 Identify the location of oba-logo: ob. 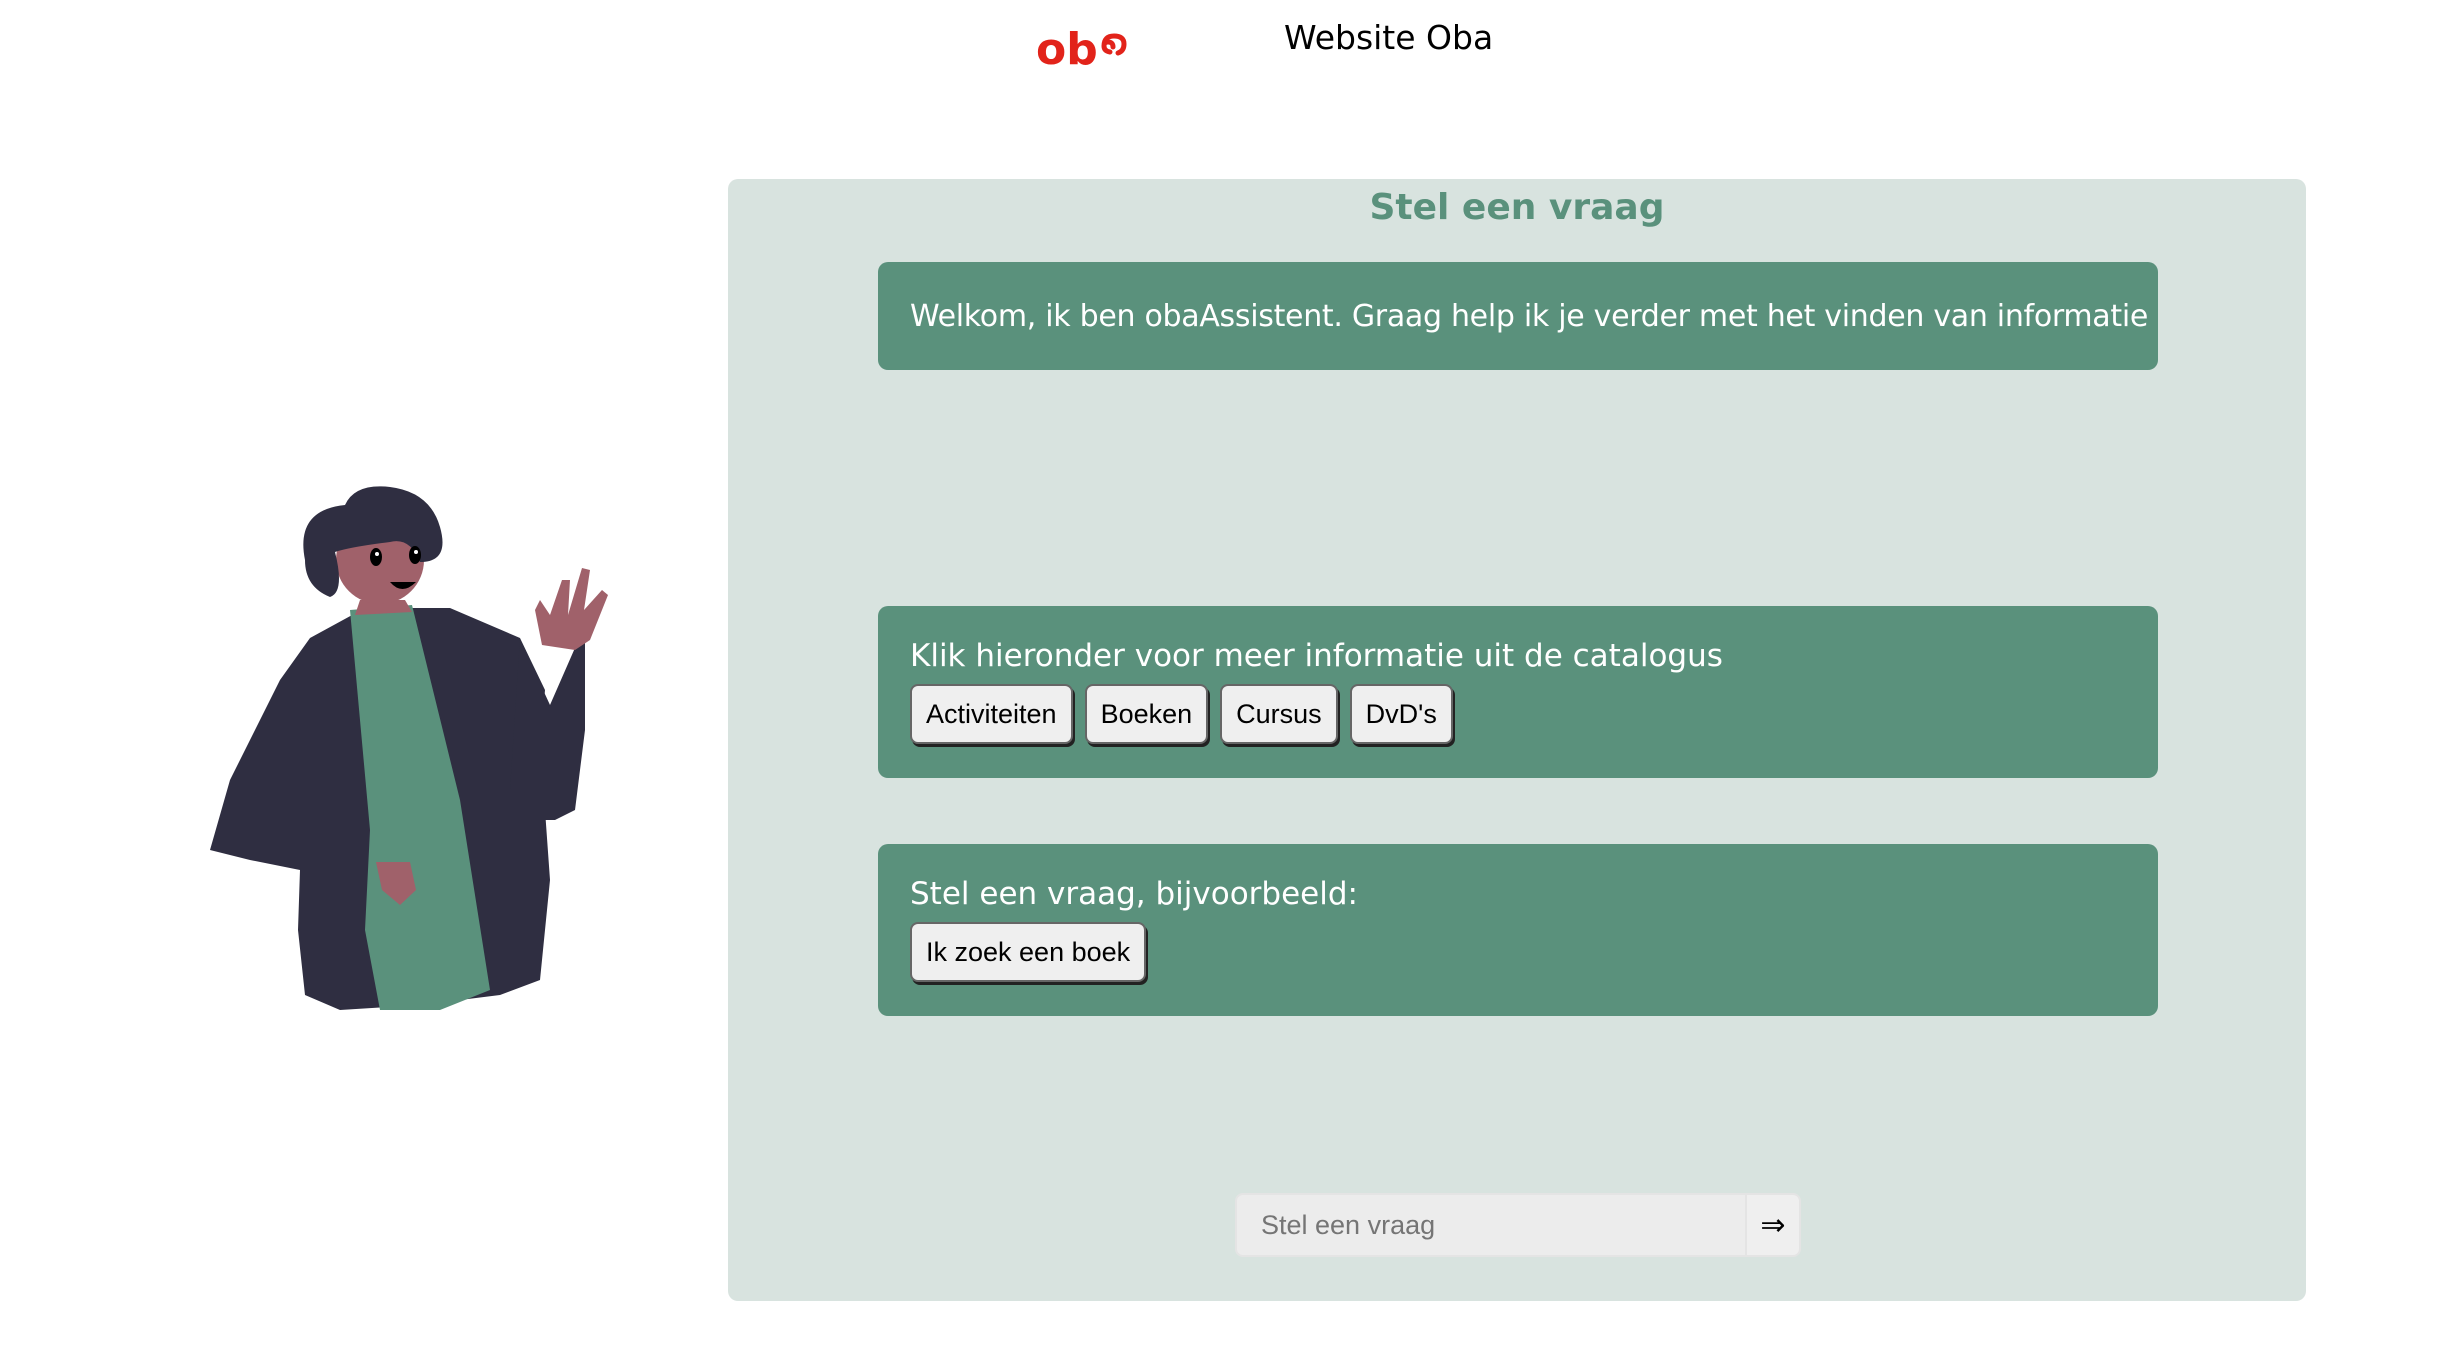
(1084, 45).